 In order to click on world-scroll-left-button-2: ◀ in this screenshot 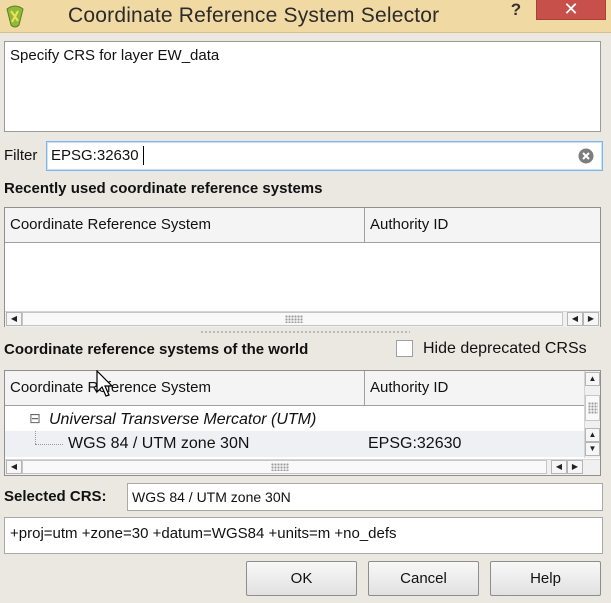, I will do `click(559, 467)`.